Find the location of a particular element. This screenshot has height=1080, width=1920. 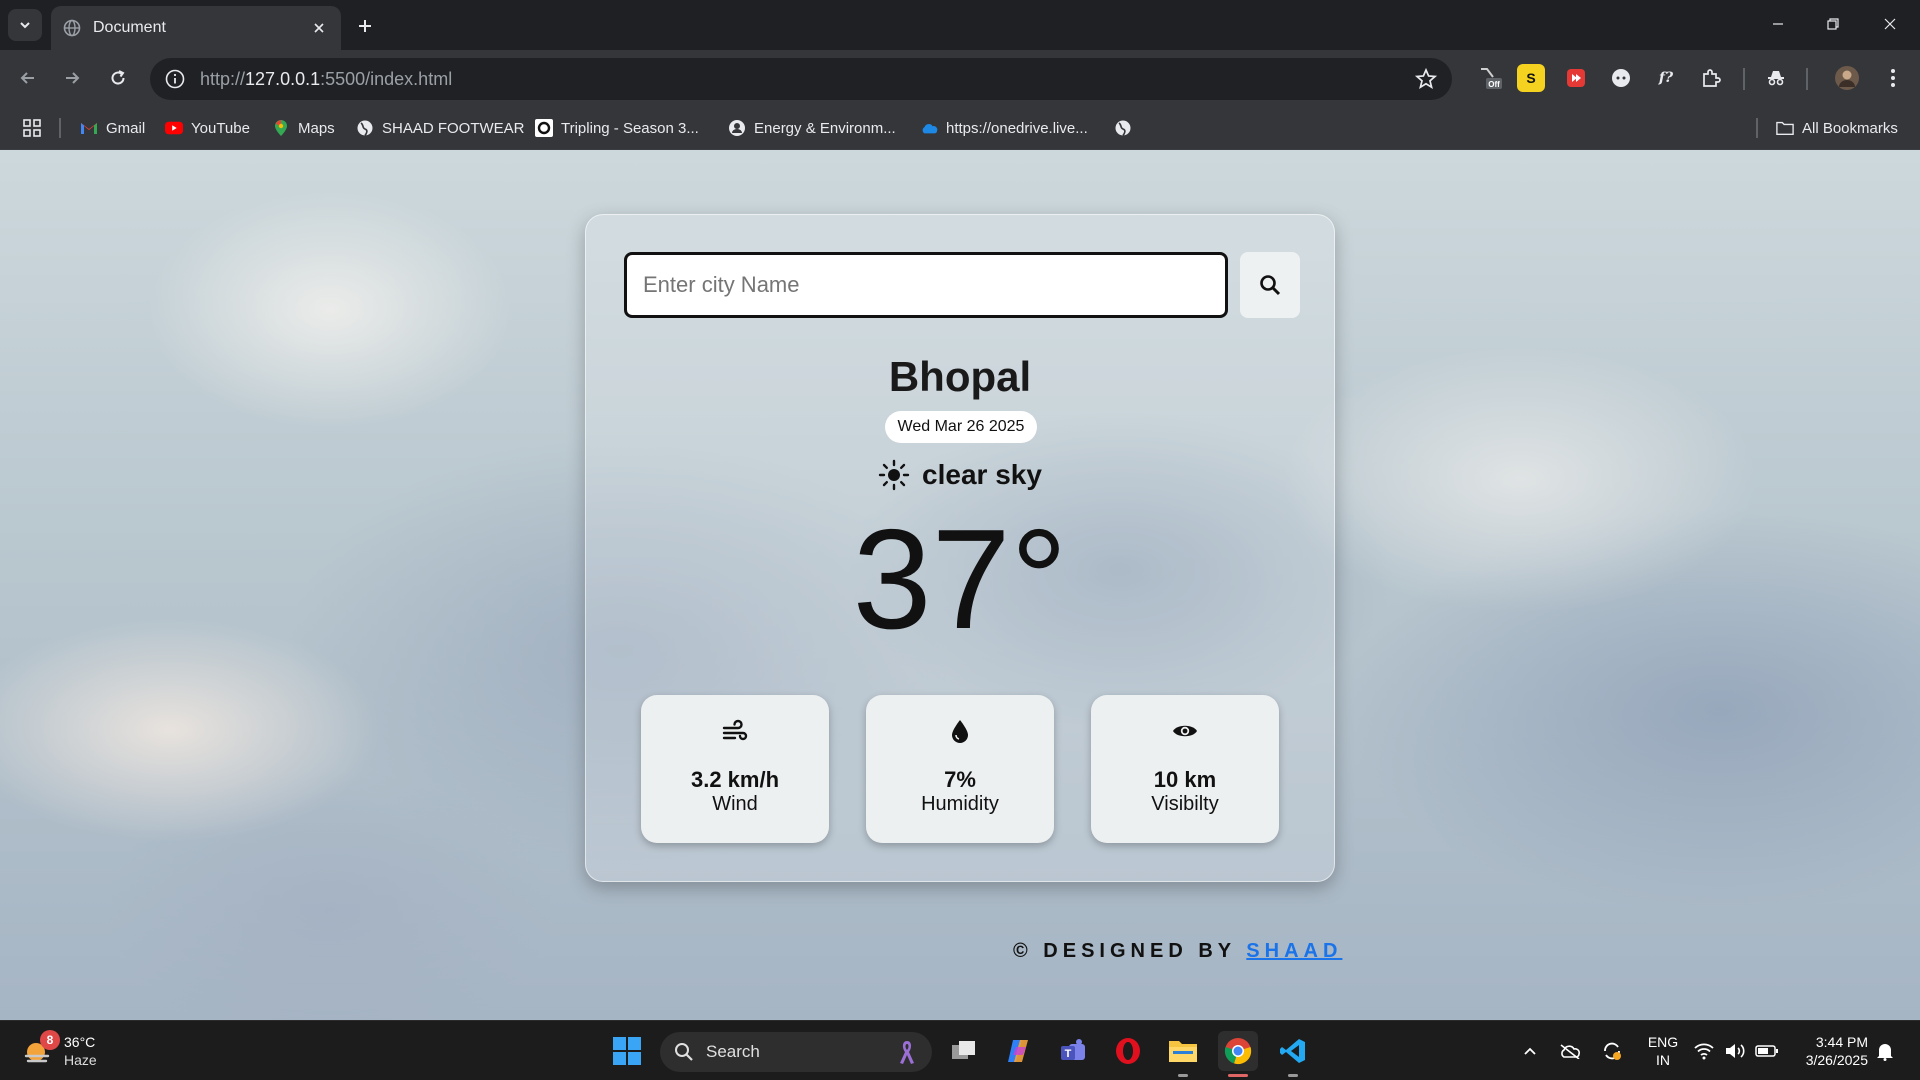

taskbar-search-label: Search is located at coordinates (733, 1051).